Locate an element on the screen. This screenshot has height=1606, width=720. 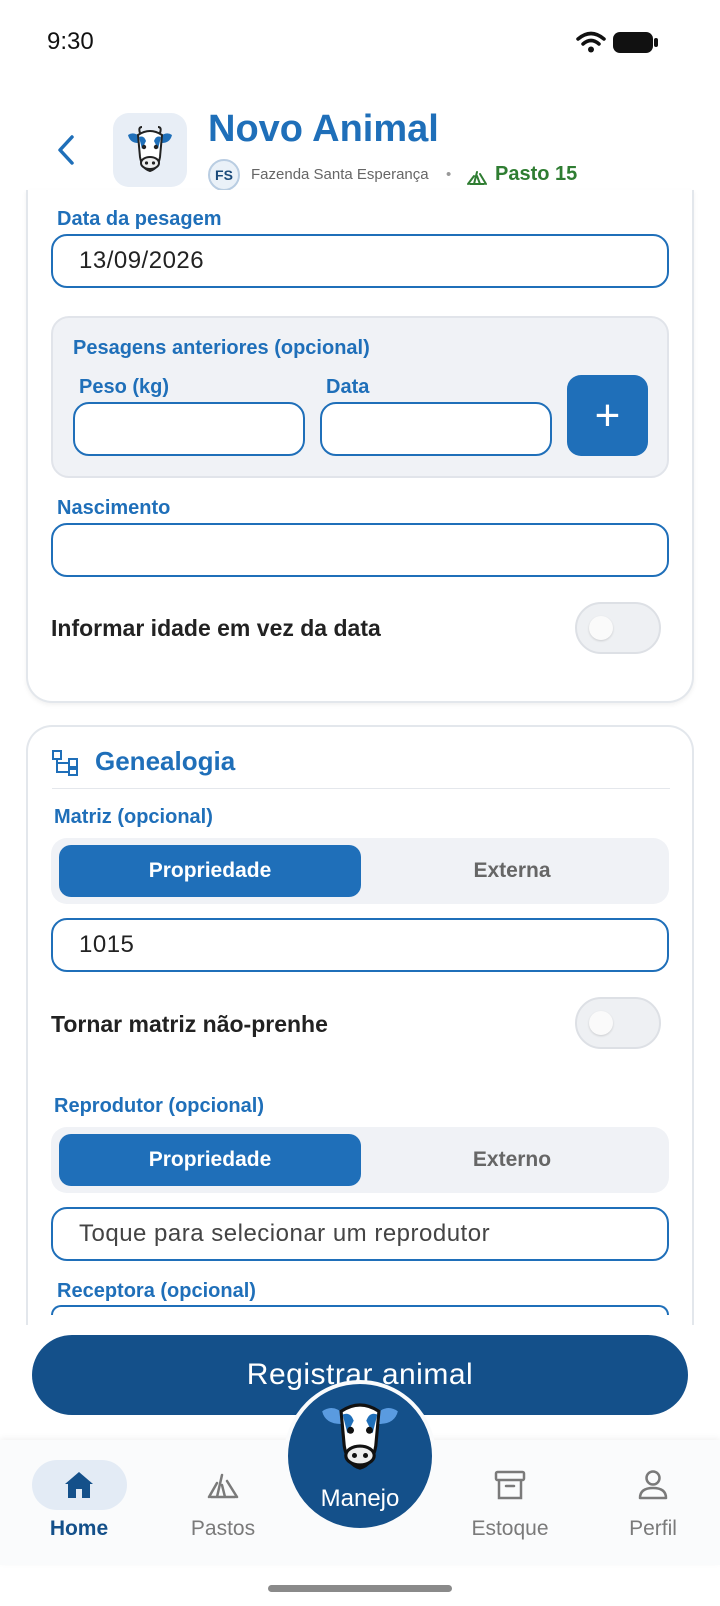
previous-weighings-title: Pesagens anteriores (opcional) is located at coordinates (221, 348).